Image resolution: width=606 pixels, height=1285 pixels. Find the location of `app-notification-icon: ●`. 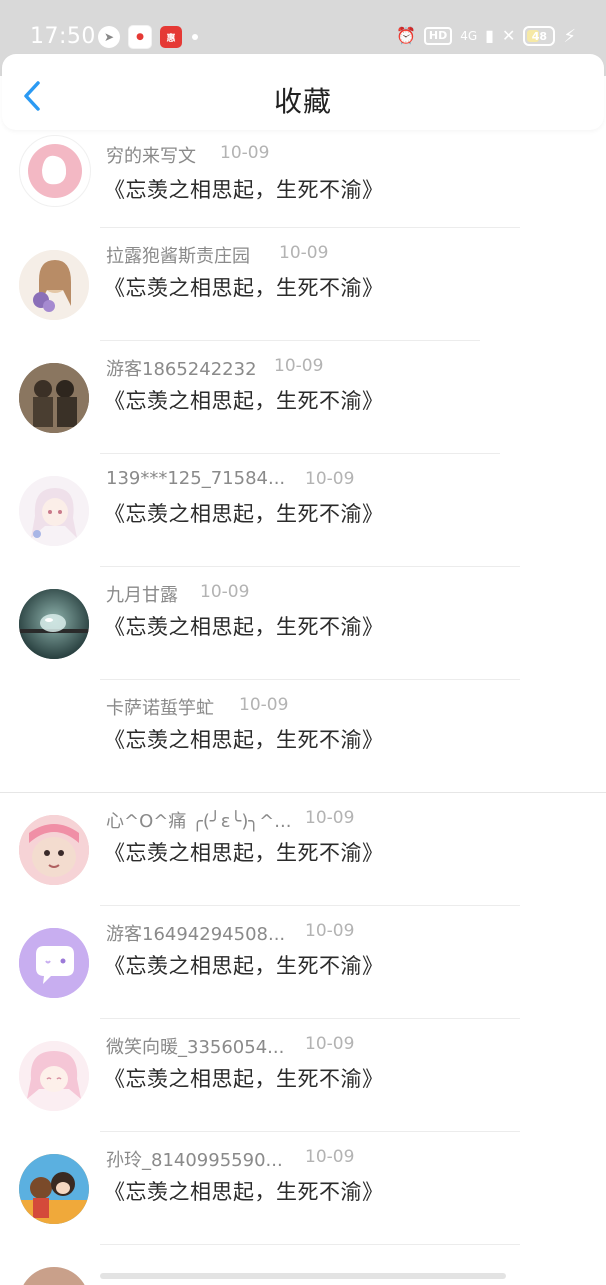

app-notification-icon: ● is located at coordinates (140, 37).